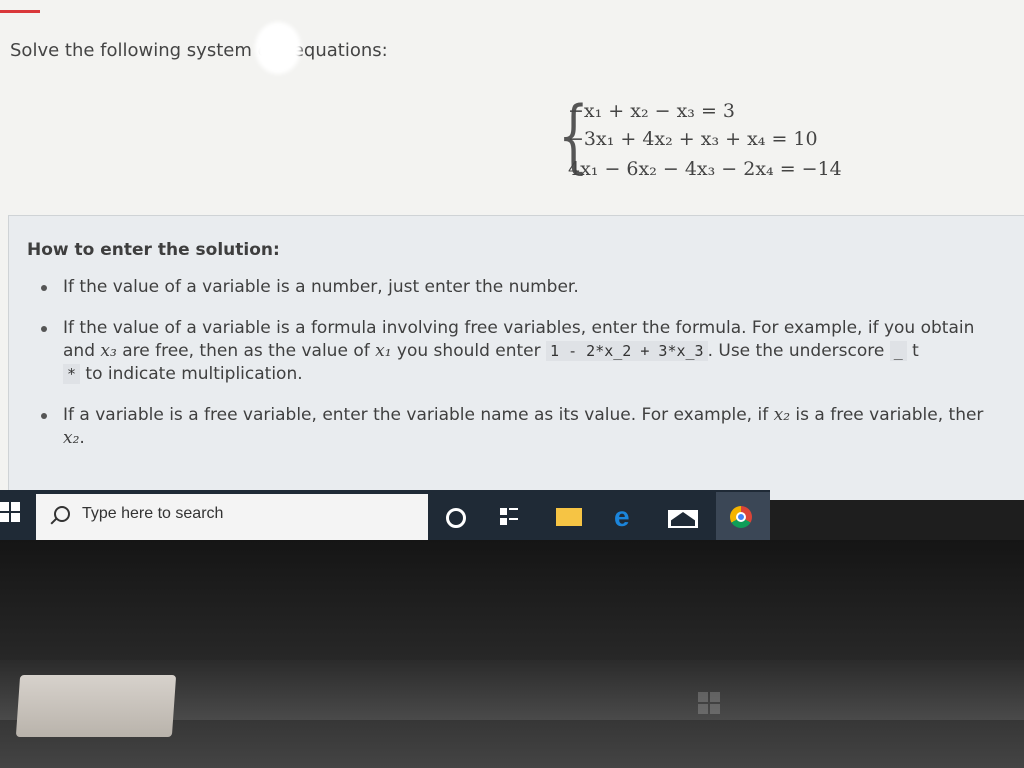  What do you see at coordinates (82, 351) in the screenshot?
I see `help-item-text: and` at bounding box center [82, 351].